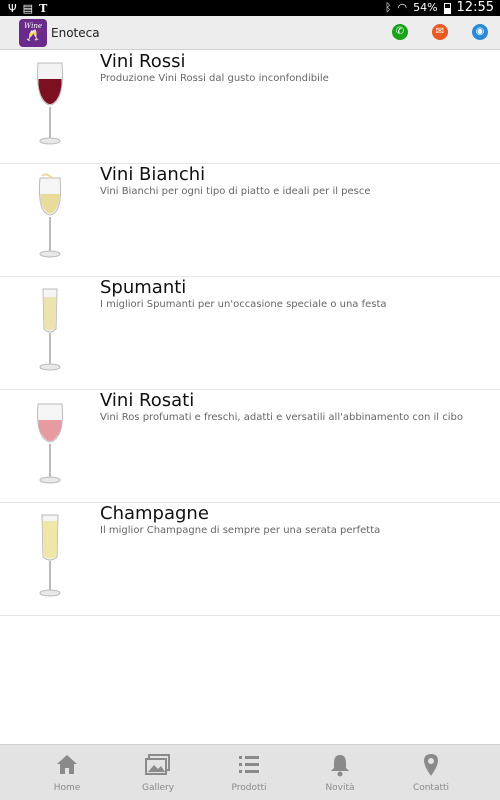 The image size is (500, 800). Describe the element at coordinates (447, 8) in the screenshot. I see `battery-icon` at that location.